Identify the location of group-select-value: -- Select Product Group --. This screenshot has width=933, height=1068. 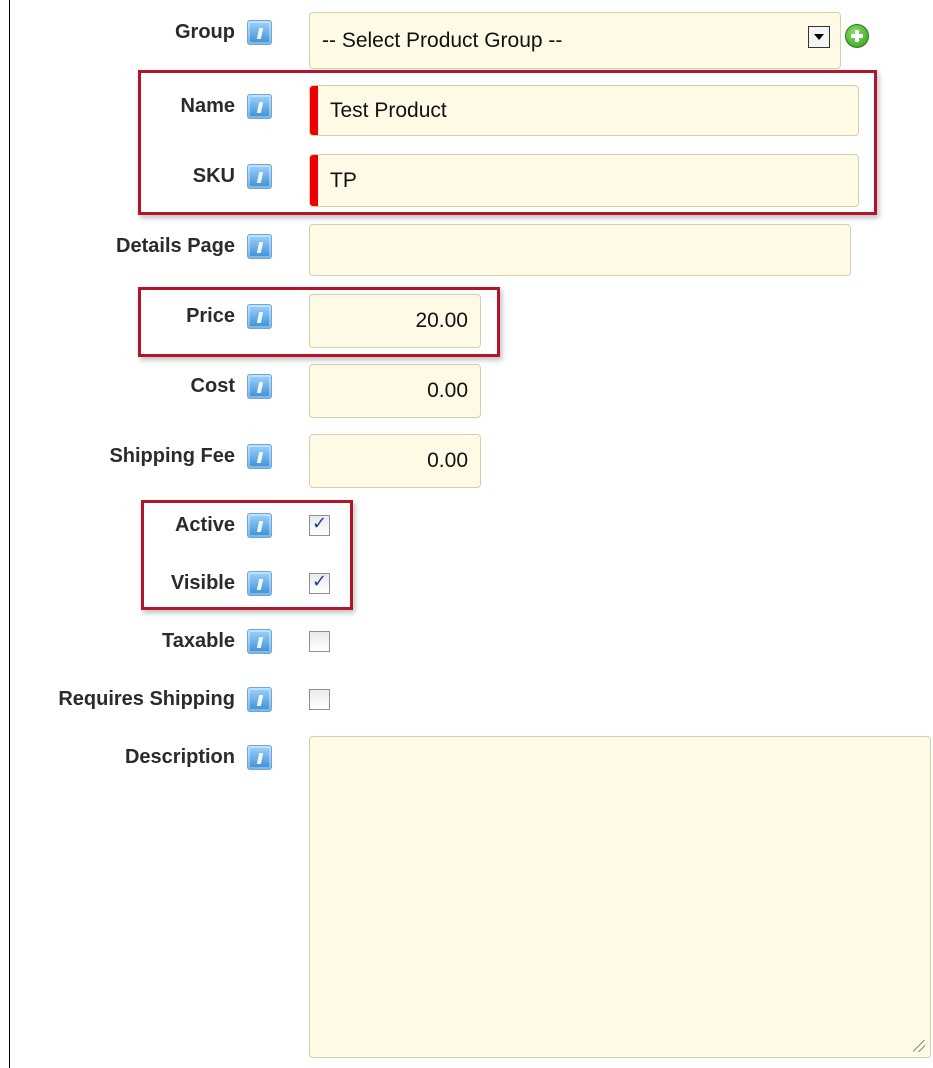
(442, 40).